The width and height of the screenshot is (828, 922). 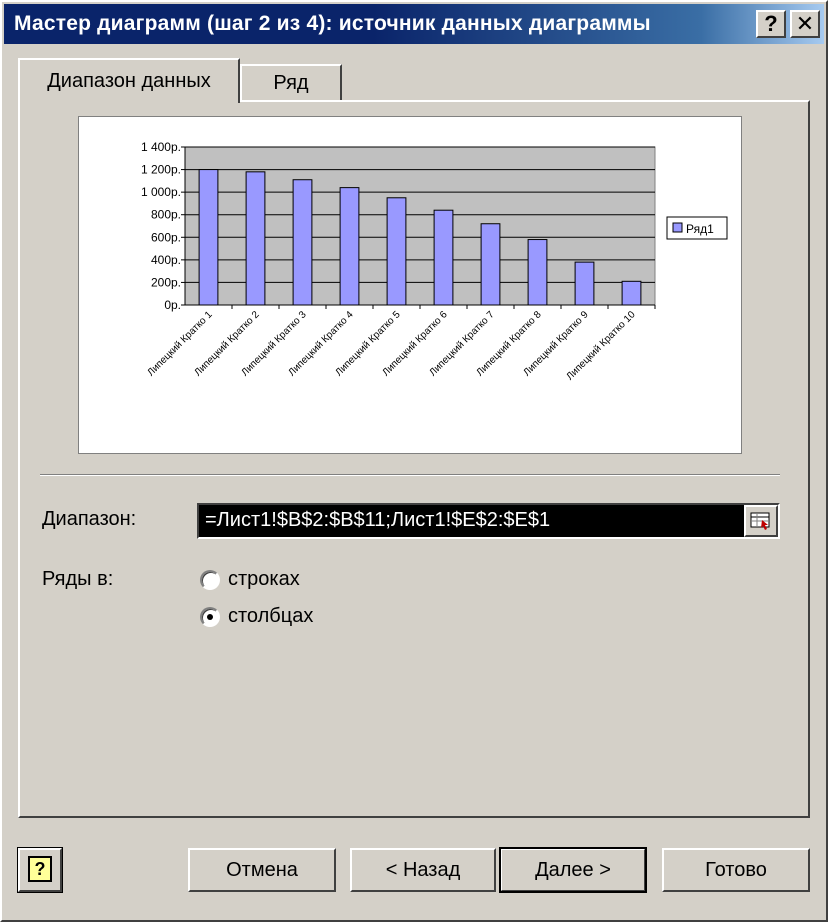 What do you see at coordinates (166, 237) in the screenshot?
I see `y-tick-label: 600р.` at bounding box center [166, 237].